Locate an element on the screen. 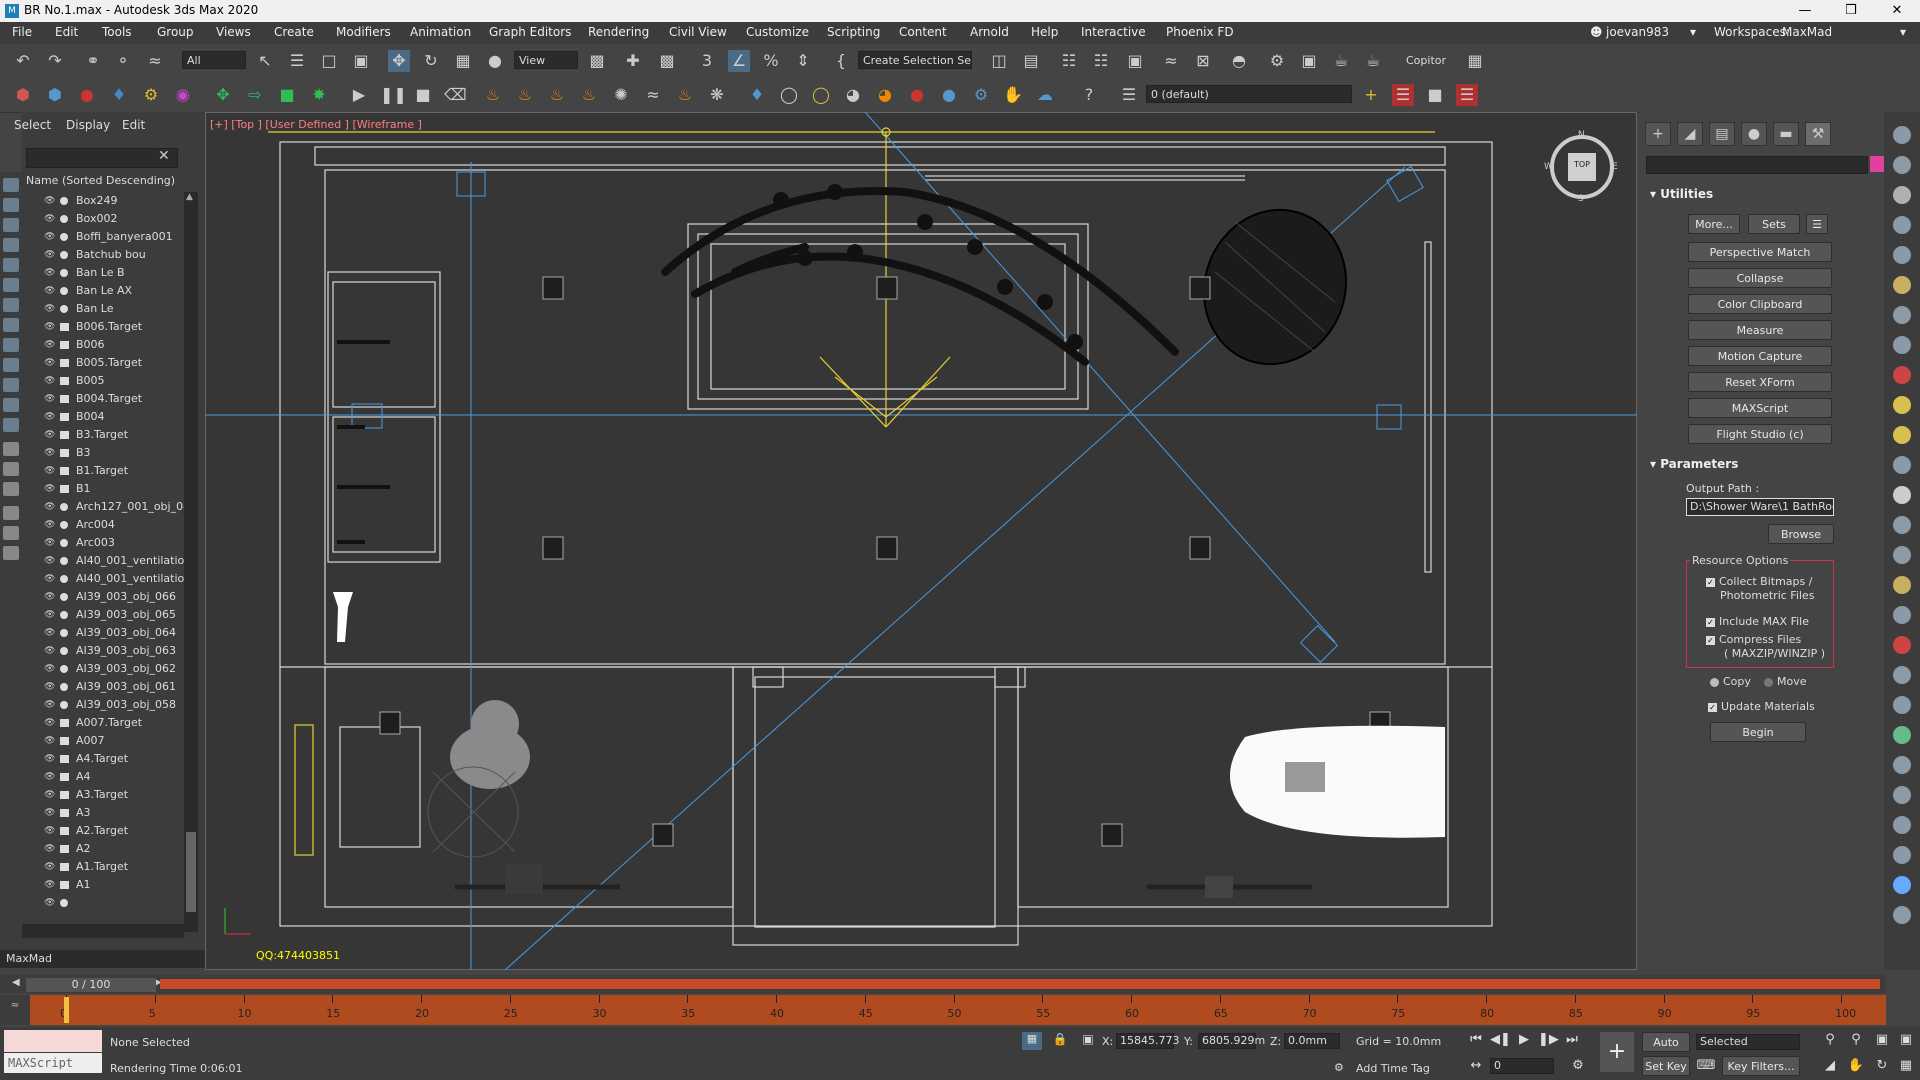 Image resolution: width=1920 pixels, height=1080 pixels. reference-coordinate-dropdown: View is located at coordinates (546, 60).